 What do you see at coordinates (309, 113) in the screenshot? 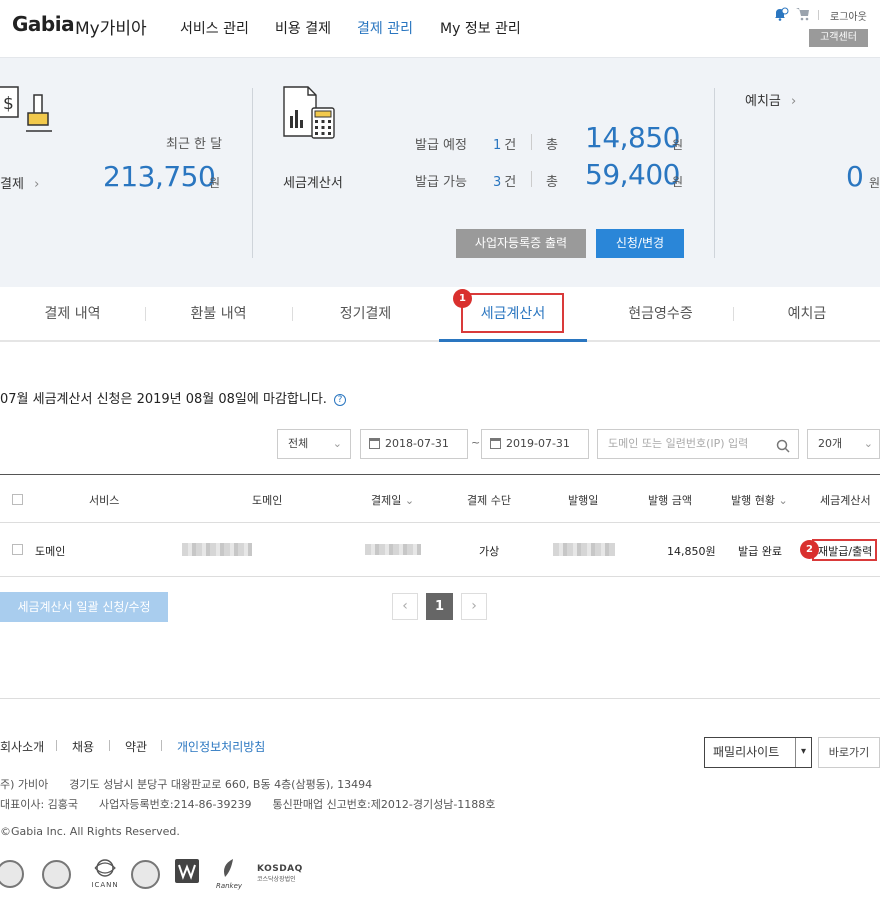
I see `tax-invoice-calculator-icon` at bounding box center [309, 113].